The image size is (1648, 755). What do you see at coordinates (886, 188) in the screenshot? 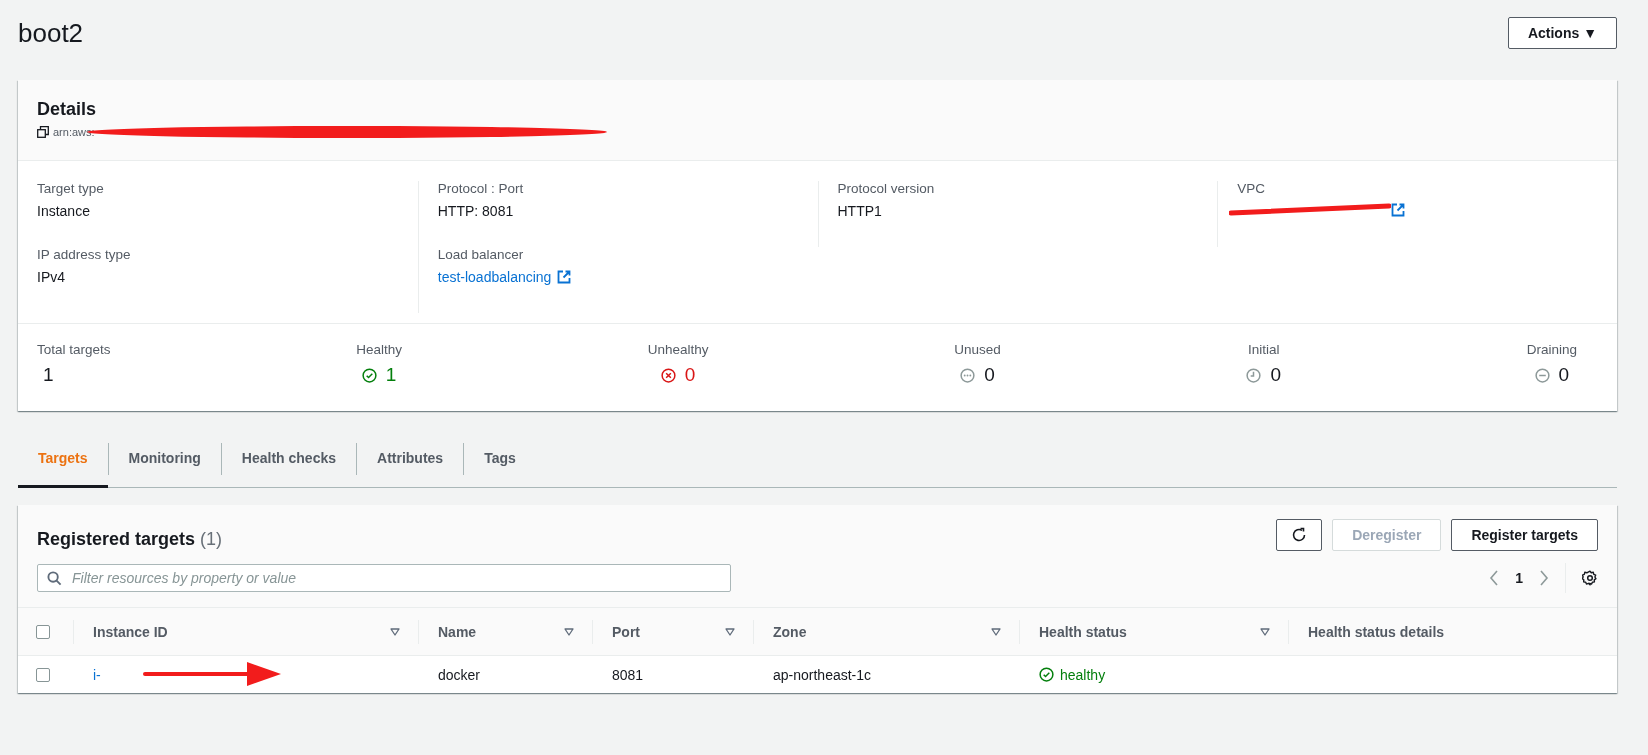
I see `field-label: Protocol version` at bounding box center [886, 188].